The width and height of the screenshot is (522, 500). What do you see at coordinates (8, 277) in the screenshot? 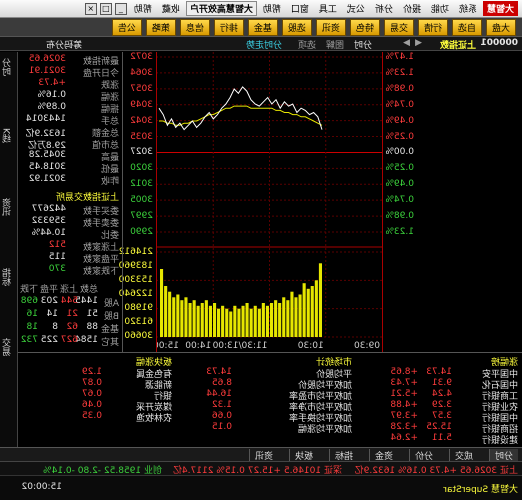
I see `side-tab: 指标` at bounding box center [8, 277].